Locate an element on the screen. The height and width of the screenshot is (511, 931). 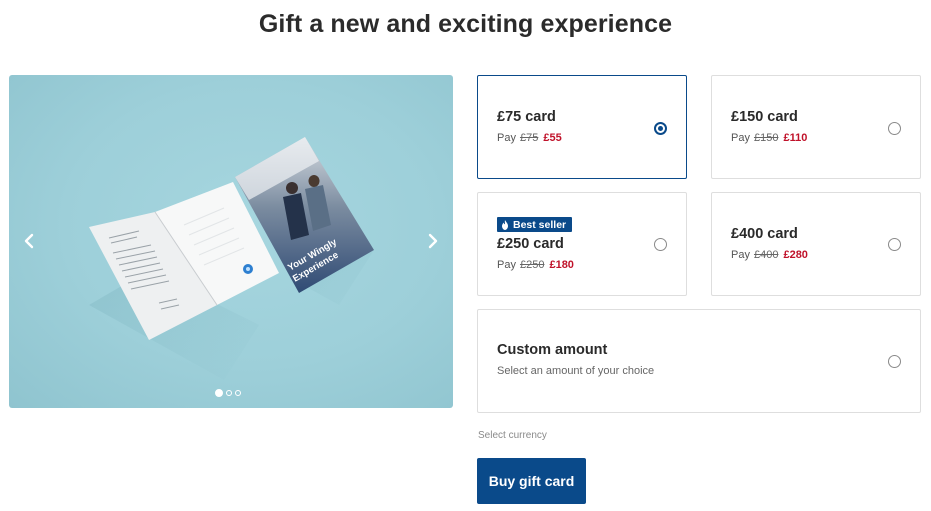
option-label: £250 card is located at coordinates (530, 244).